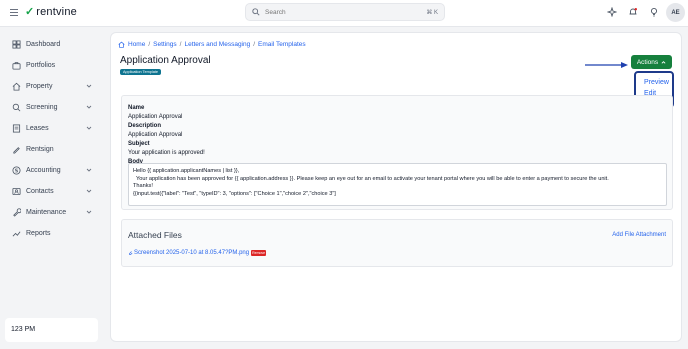 The width and height of the screenshot is (688, 349). I want to click on description-value: Application Approval, so click(155, 135).